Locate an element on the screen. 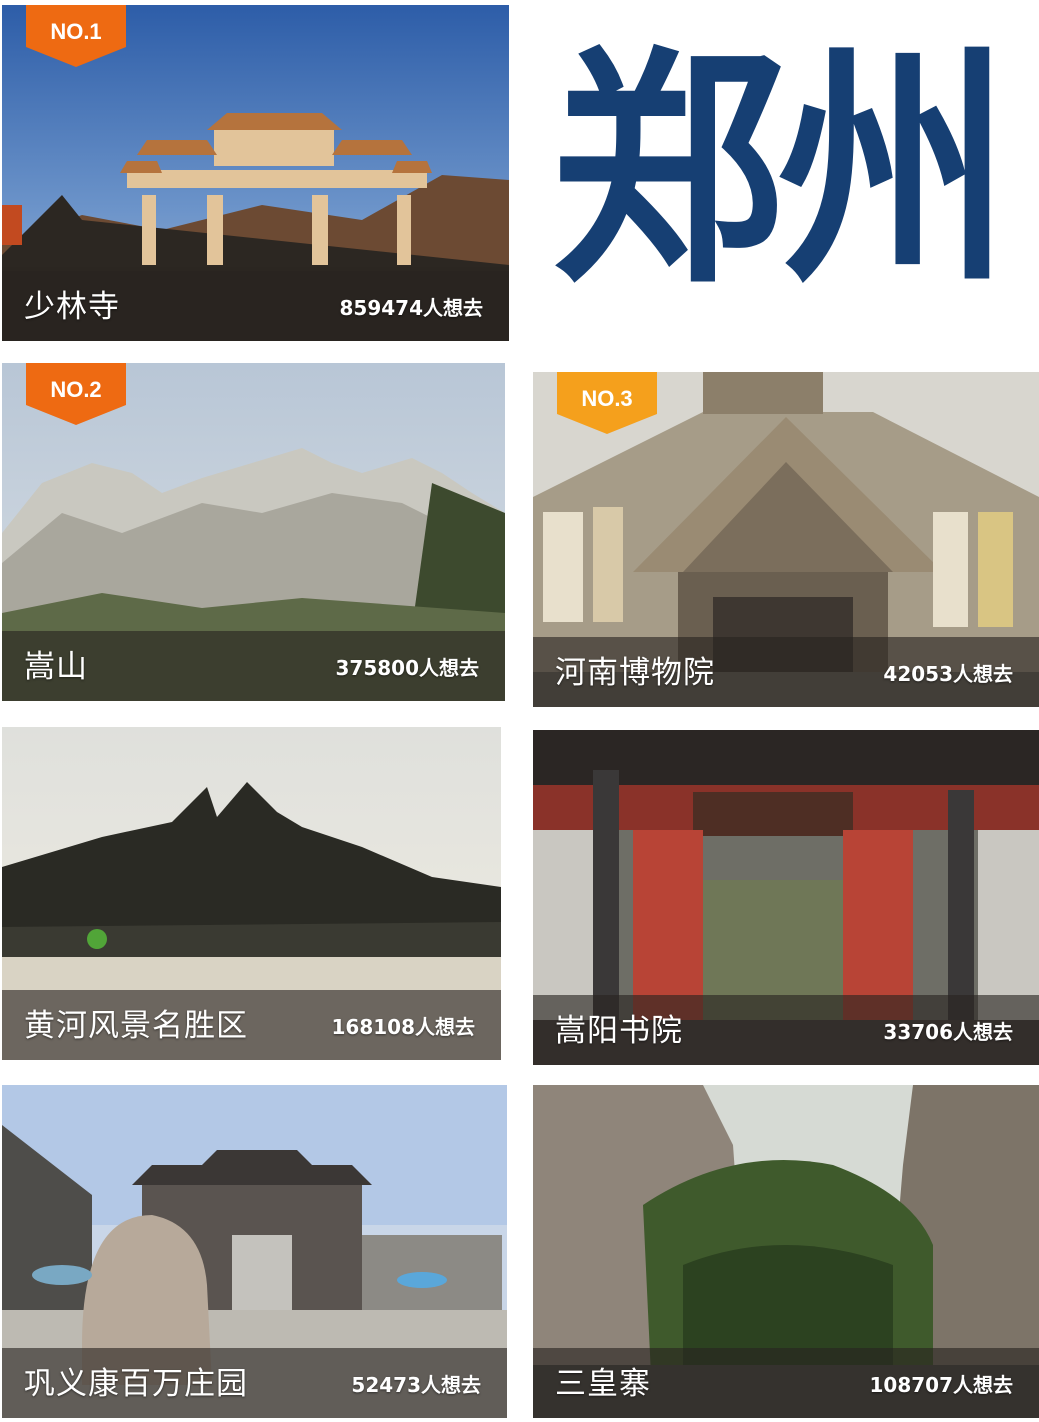 The width and height of the screenshot is (1039, 1422). attraction-name: 少林寺 is located at coordinates (72, 307).